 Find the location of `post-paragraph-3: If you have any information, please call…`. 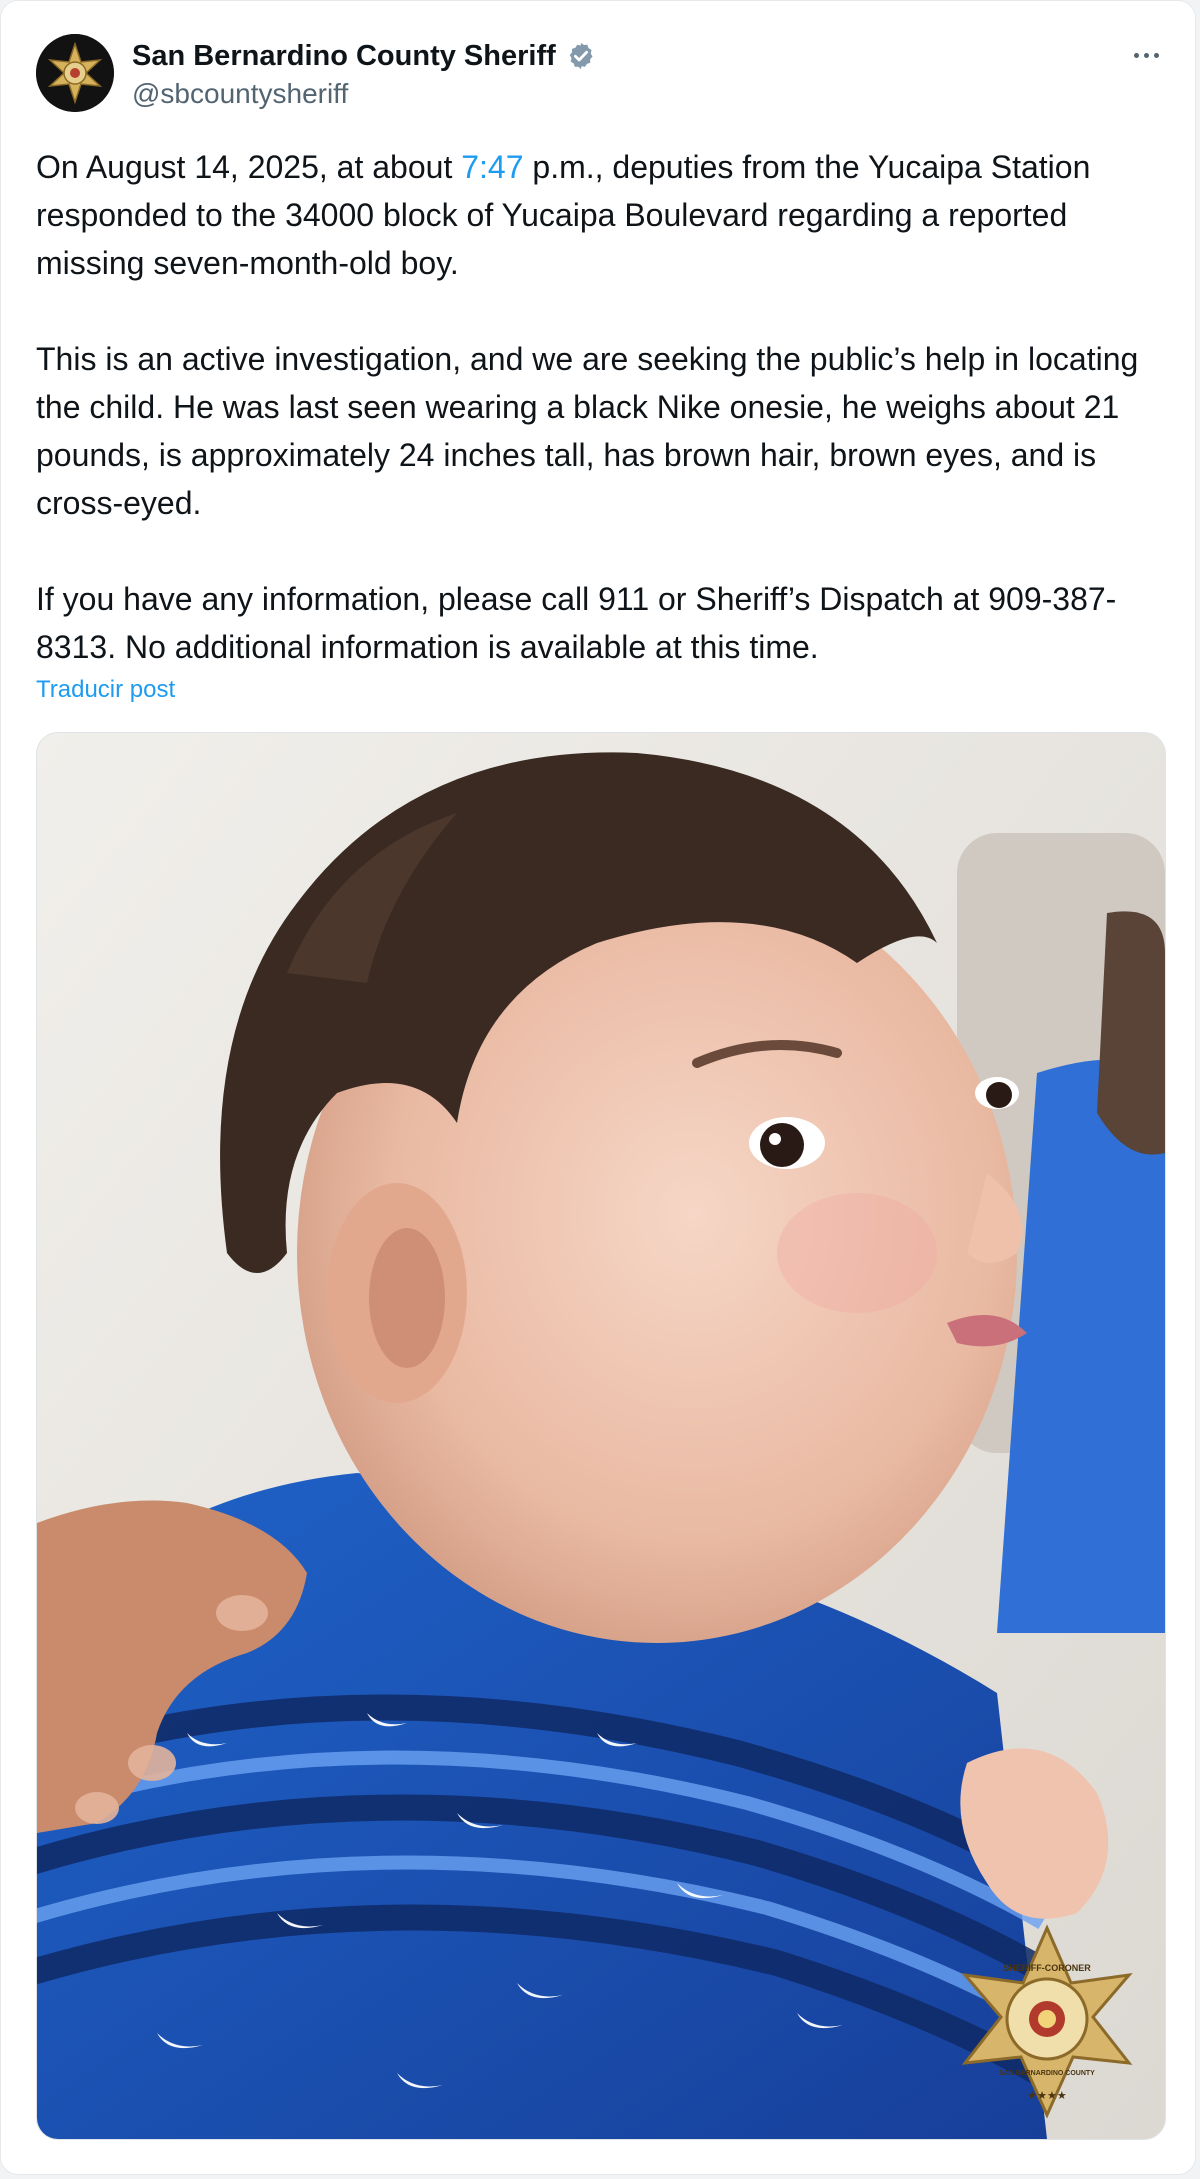

post-paragraph-3: If you have any information, please call… is located at coordinates (576, 623).